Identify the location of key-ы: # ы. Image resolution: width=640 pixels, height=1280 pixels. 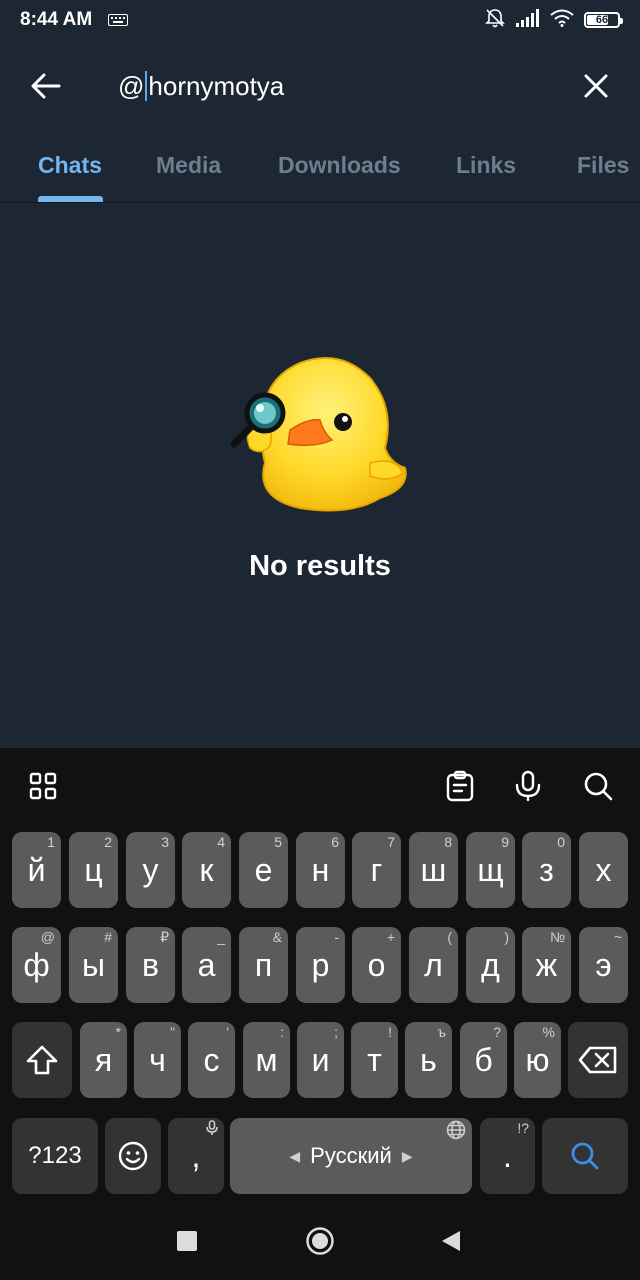
(93, 965).